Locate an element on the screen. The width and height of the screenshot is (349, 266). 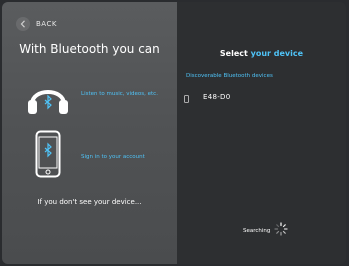
discoverable-devices-label: Discoverable Bluetooth devices is located at coordinates (229, 76).